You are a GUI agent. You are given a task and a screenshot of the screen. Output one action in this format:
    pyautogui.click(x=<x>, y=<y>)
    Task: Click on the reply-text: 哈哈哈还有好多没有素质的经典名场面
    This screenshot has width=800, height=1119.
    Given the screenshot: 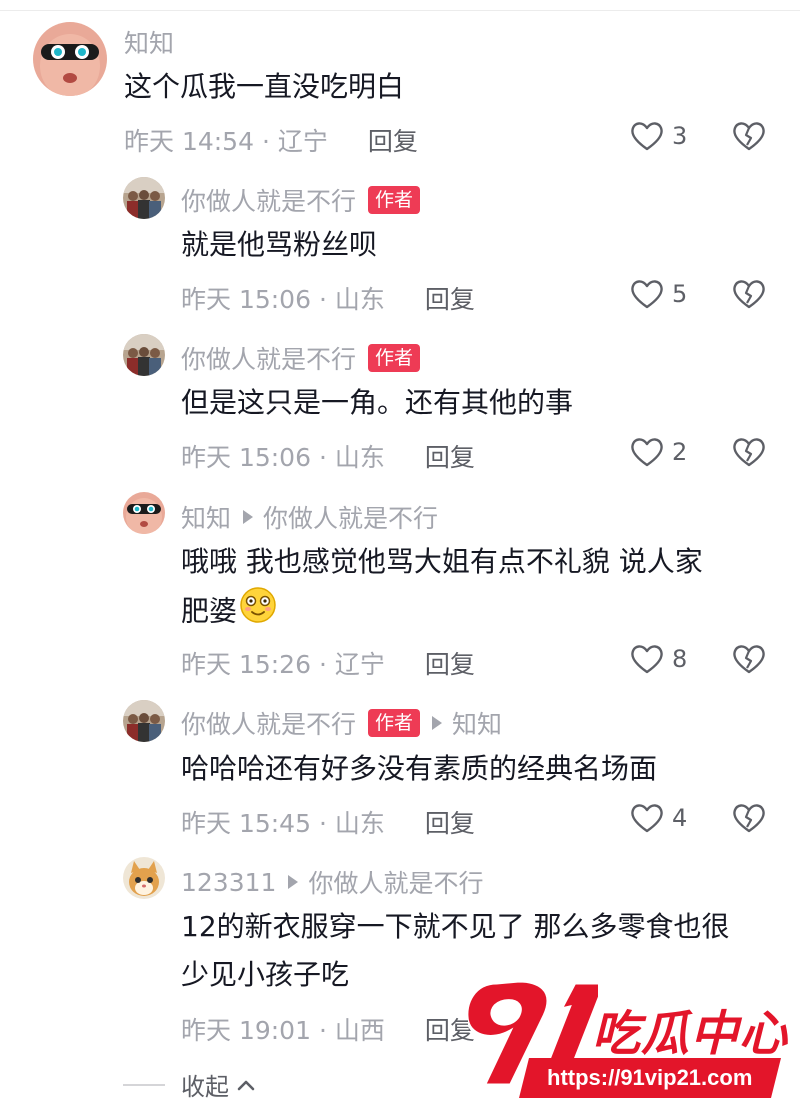 What is the action you would take?
    pyautogui.click(x=419, y=768)
    